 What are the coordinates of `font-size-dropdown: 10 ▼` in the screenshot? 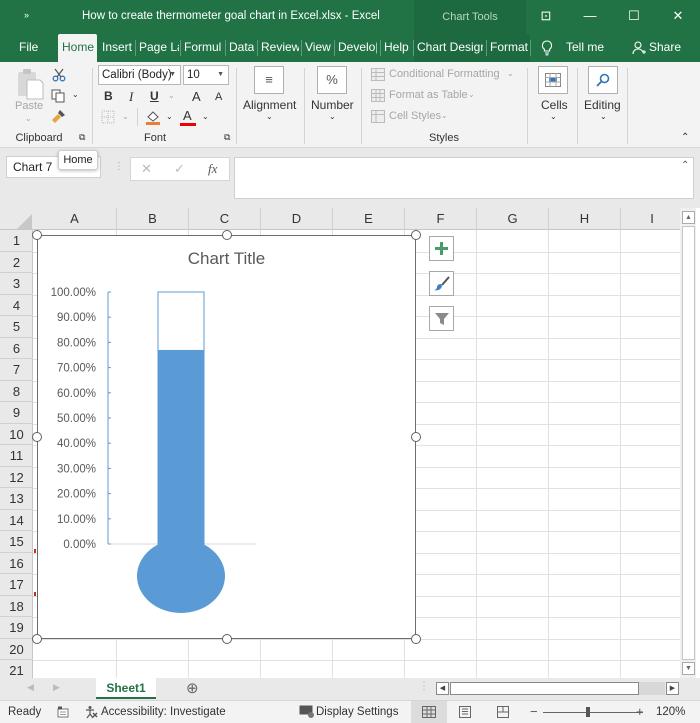 It's located at (206, 75).